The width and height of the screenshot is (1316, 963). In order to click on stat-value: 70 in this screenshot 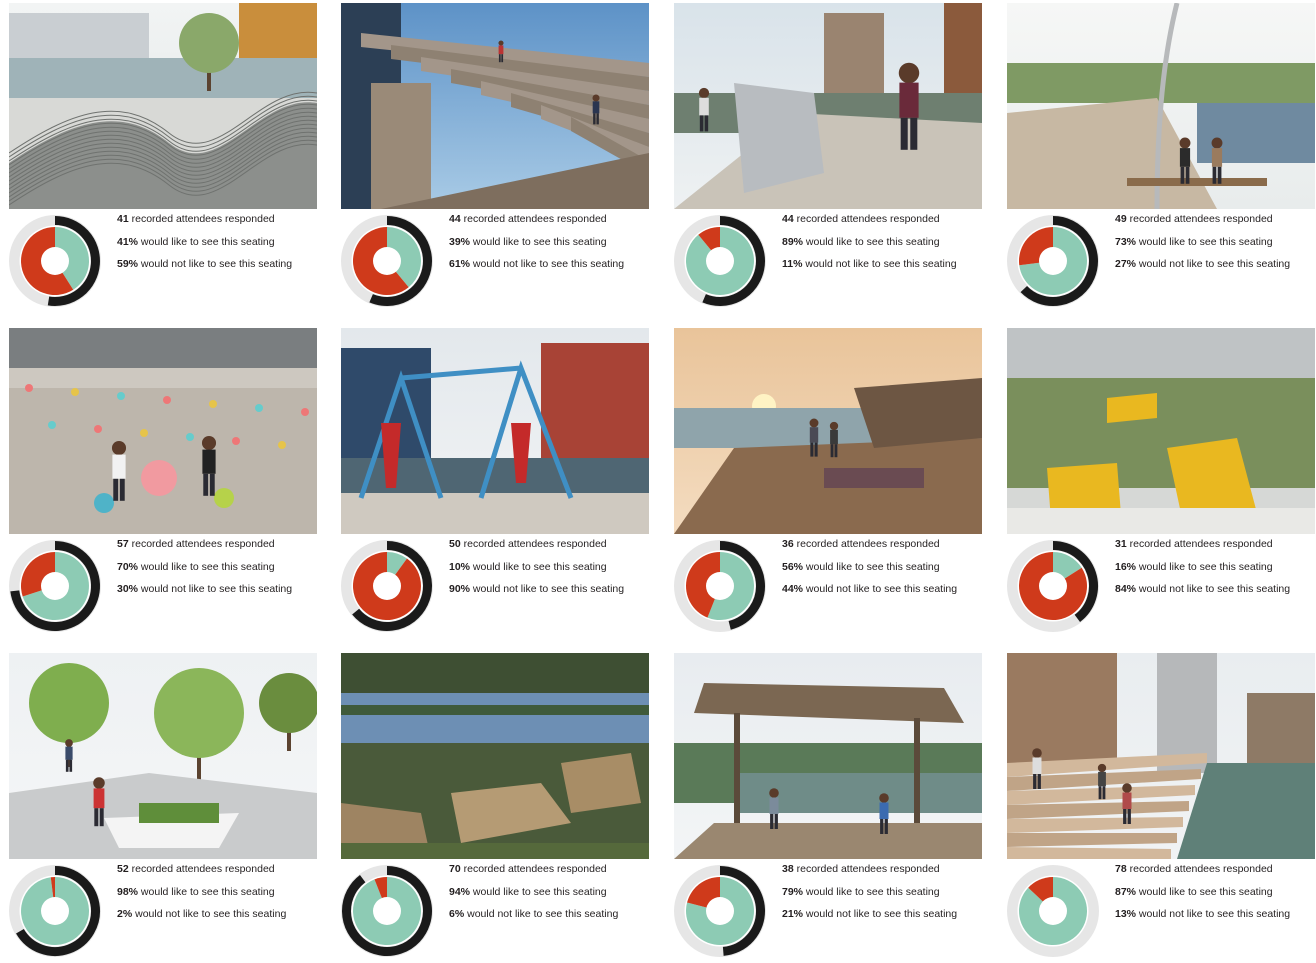, I will do `click(455, 869)`.